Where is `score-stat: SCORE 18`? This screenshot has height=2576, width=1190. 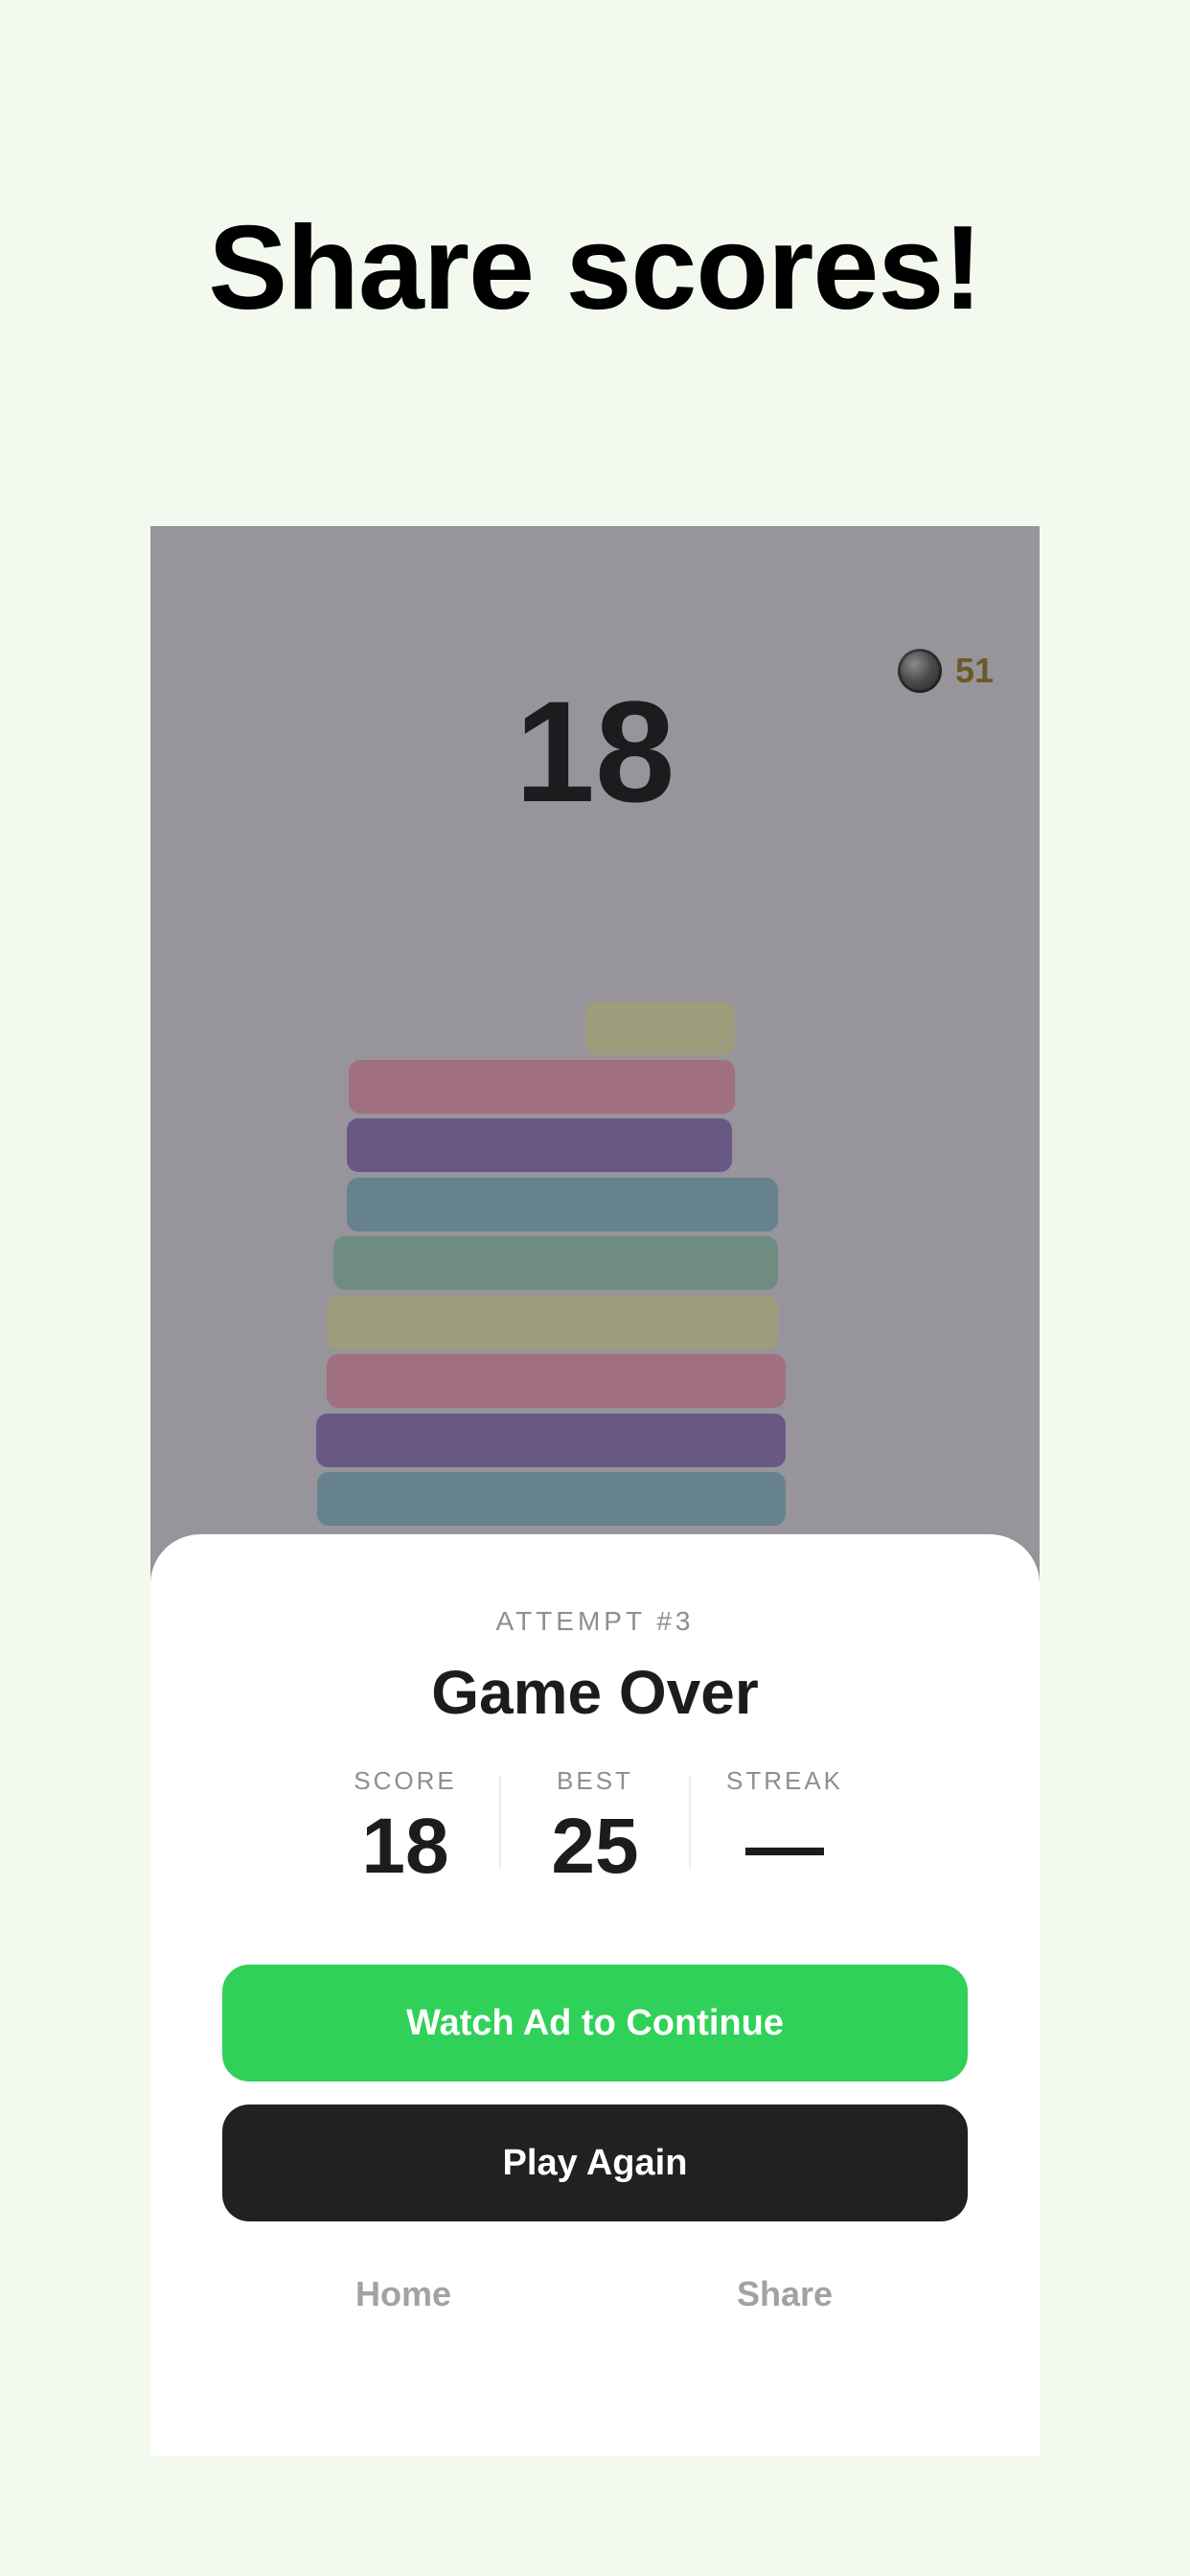 score-stat: SCORE 18 is located at coordinates (405, 1830).